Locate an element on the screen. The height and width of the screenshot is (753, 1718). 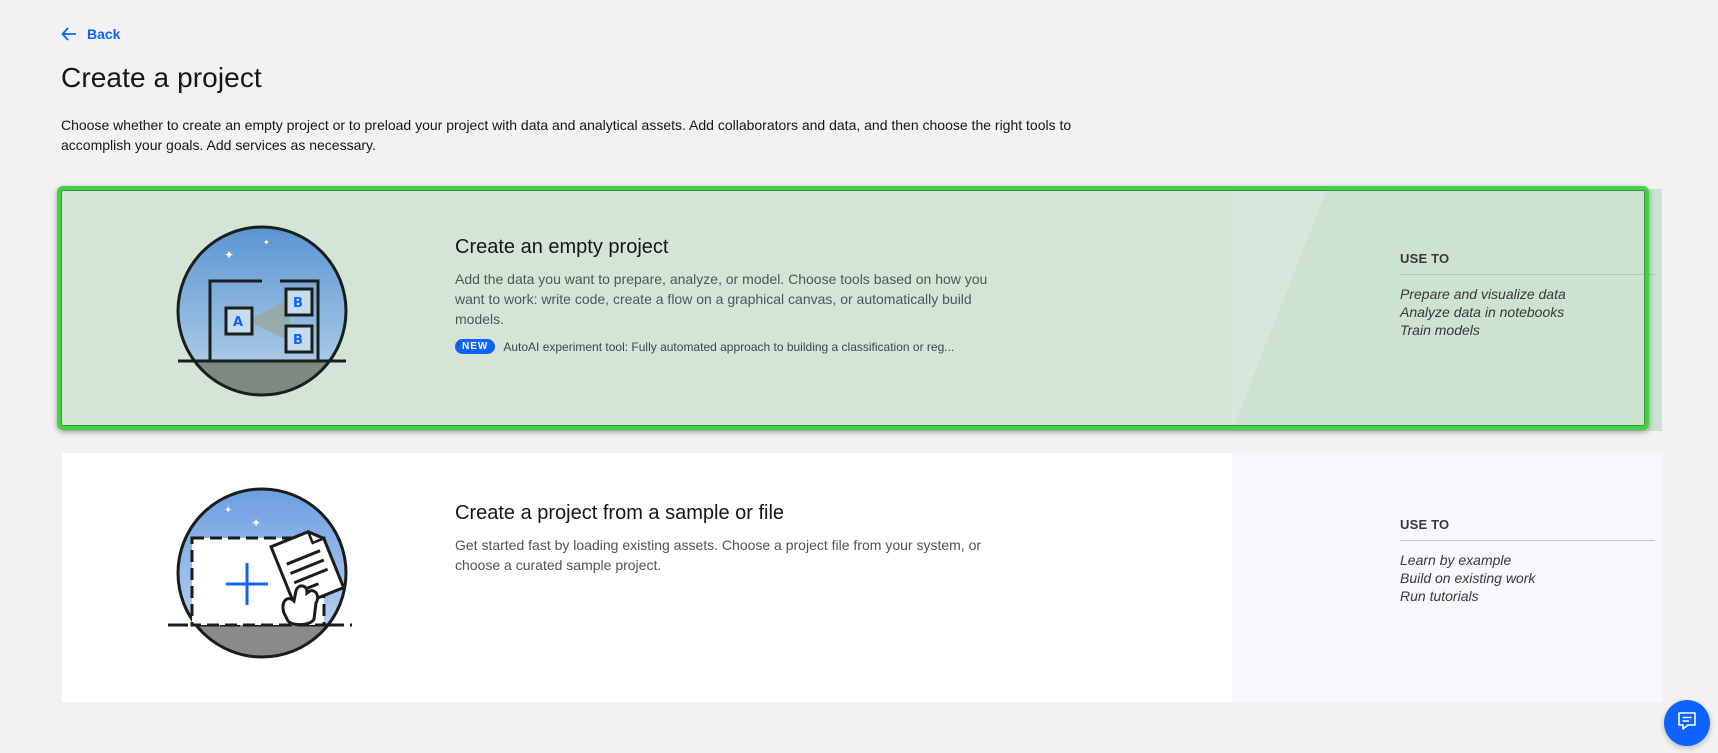
page-title: Create a project is located at coordinates (161, 77).